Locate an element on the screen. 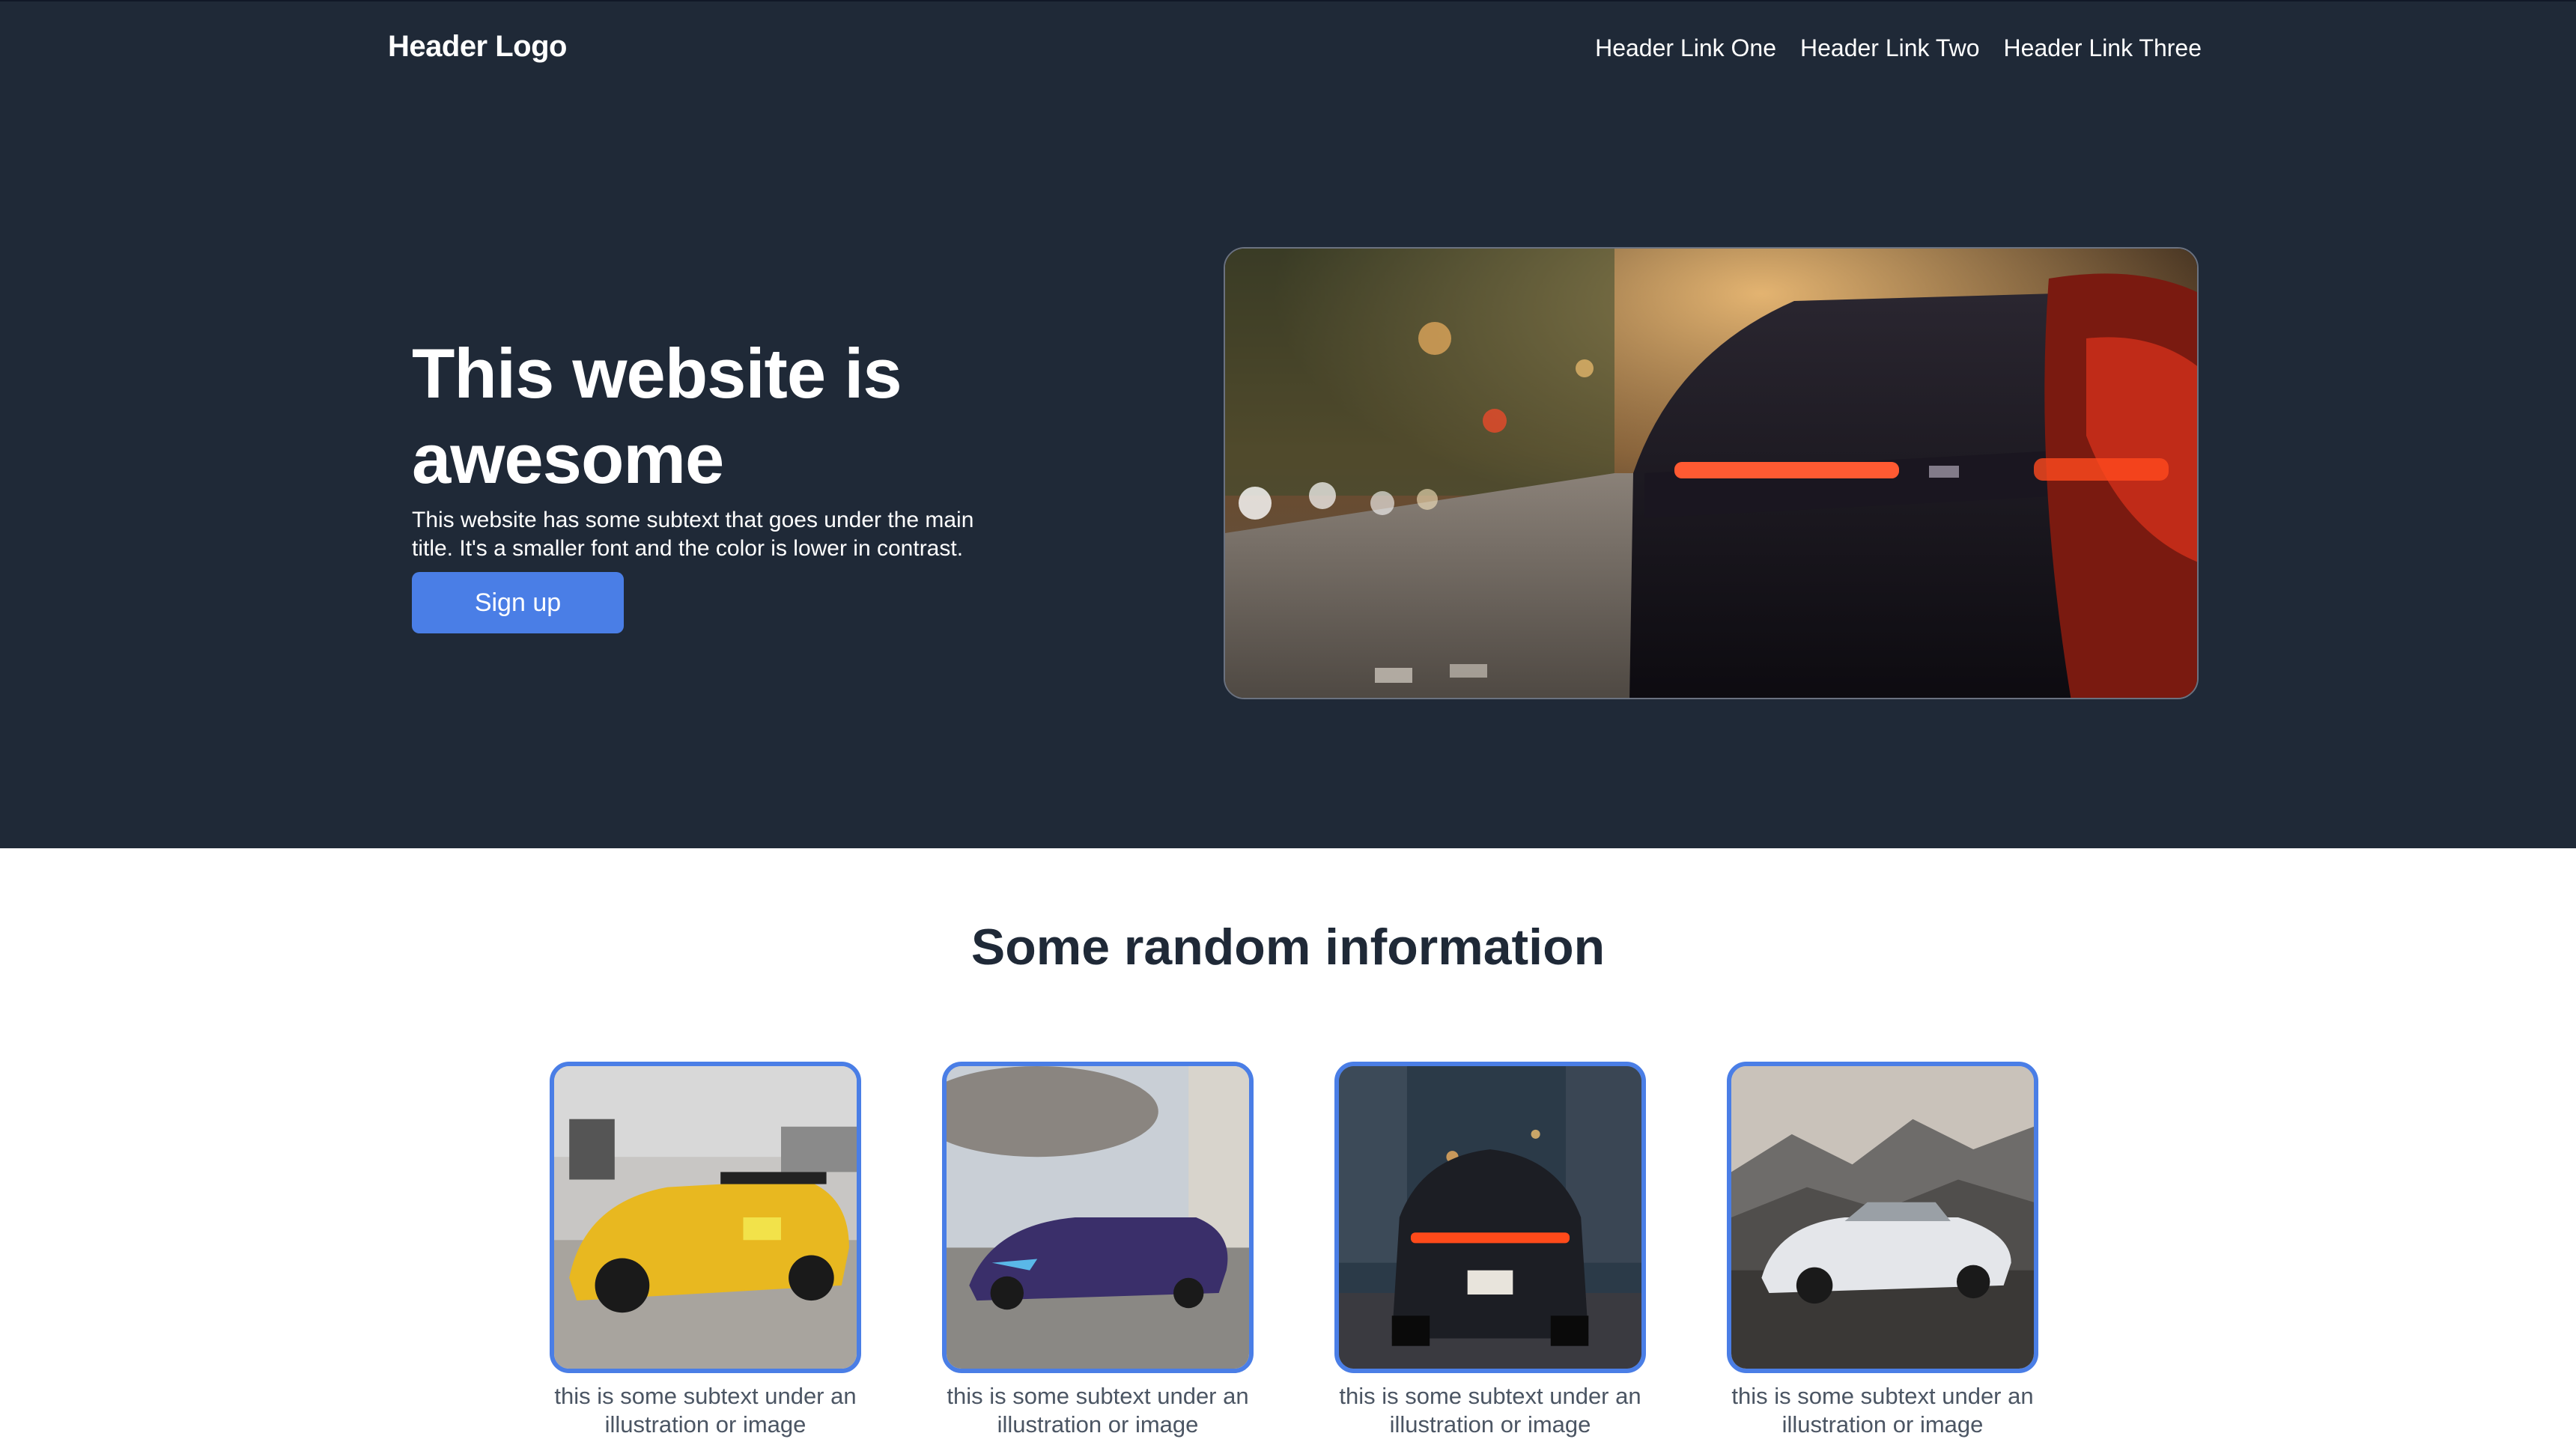 The width and height of the screenshot is (2576, 1439). section-title: Some random information is located at coordinates (1288, 947).